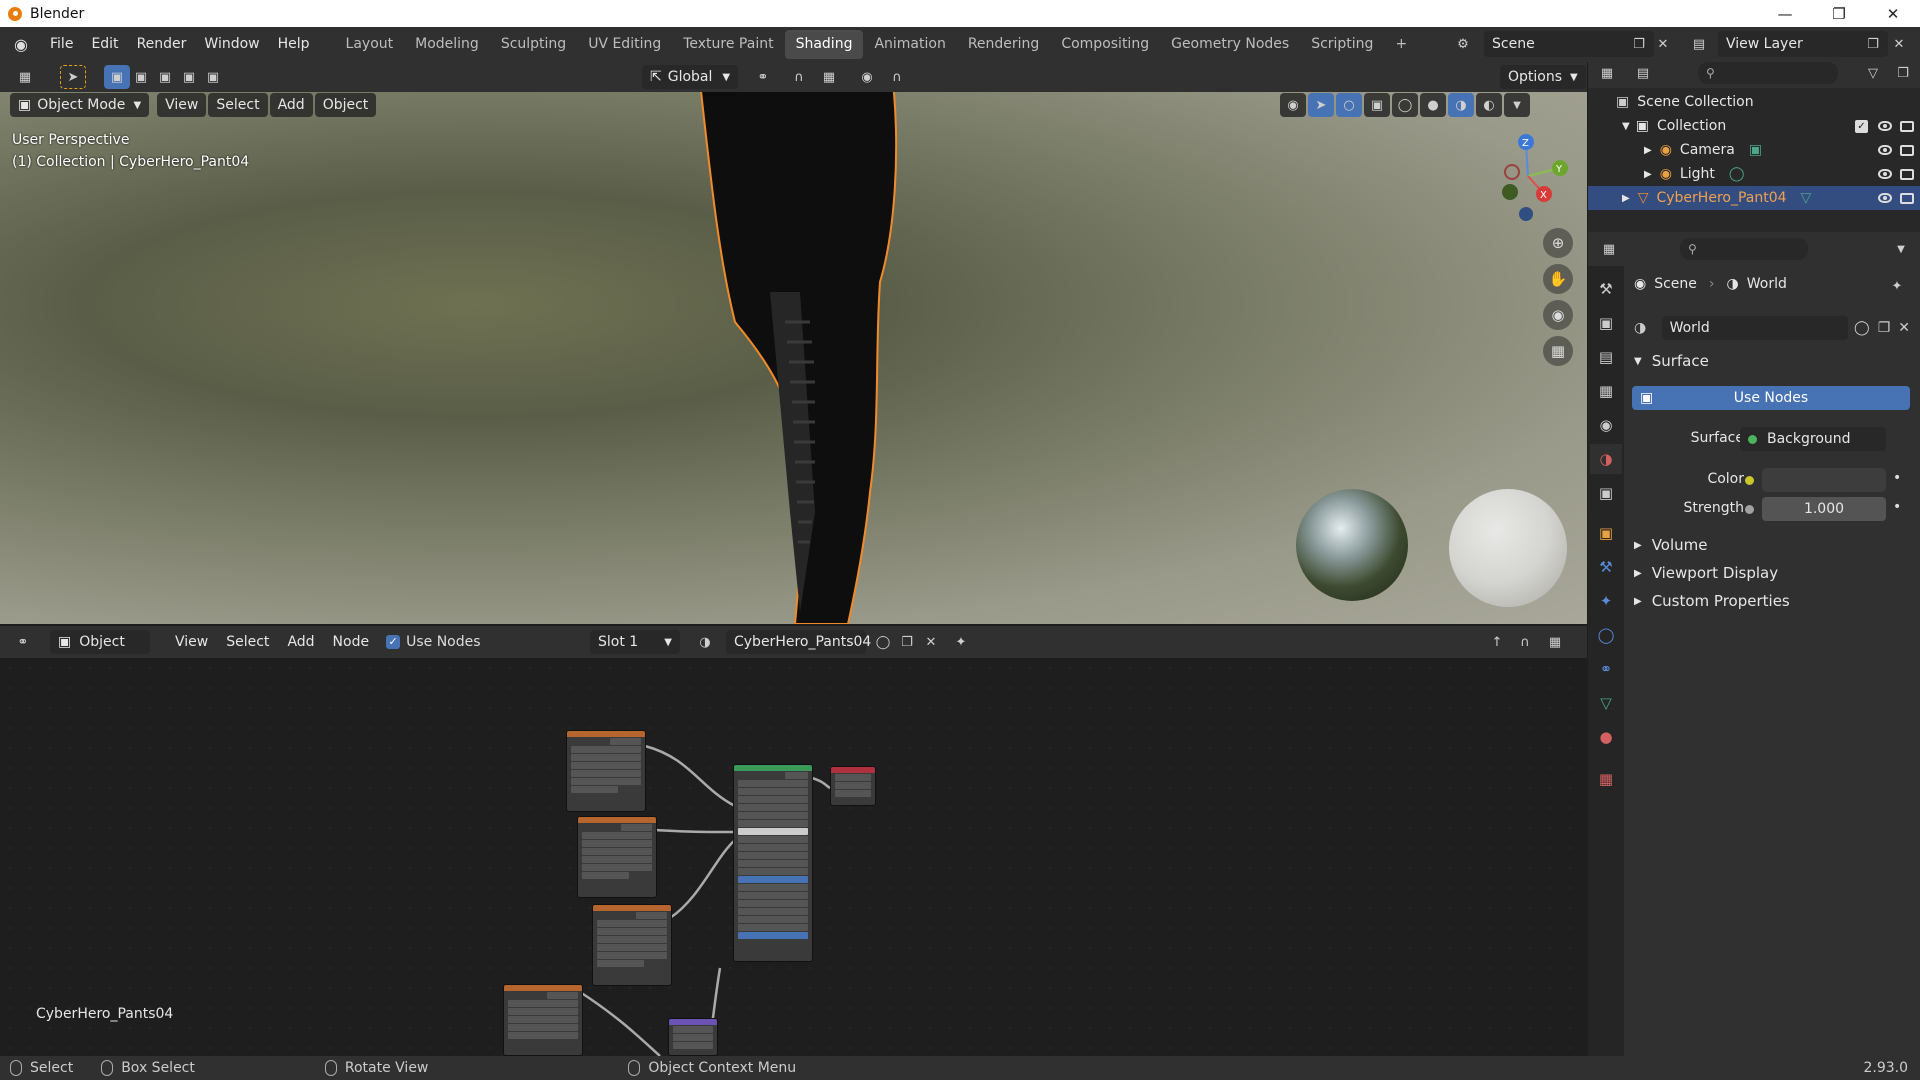 Image resolution: width=1920 pixels, height=1080 pixels. I want to click on node-editor-type-icon: ⚭, so click(23, 642).